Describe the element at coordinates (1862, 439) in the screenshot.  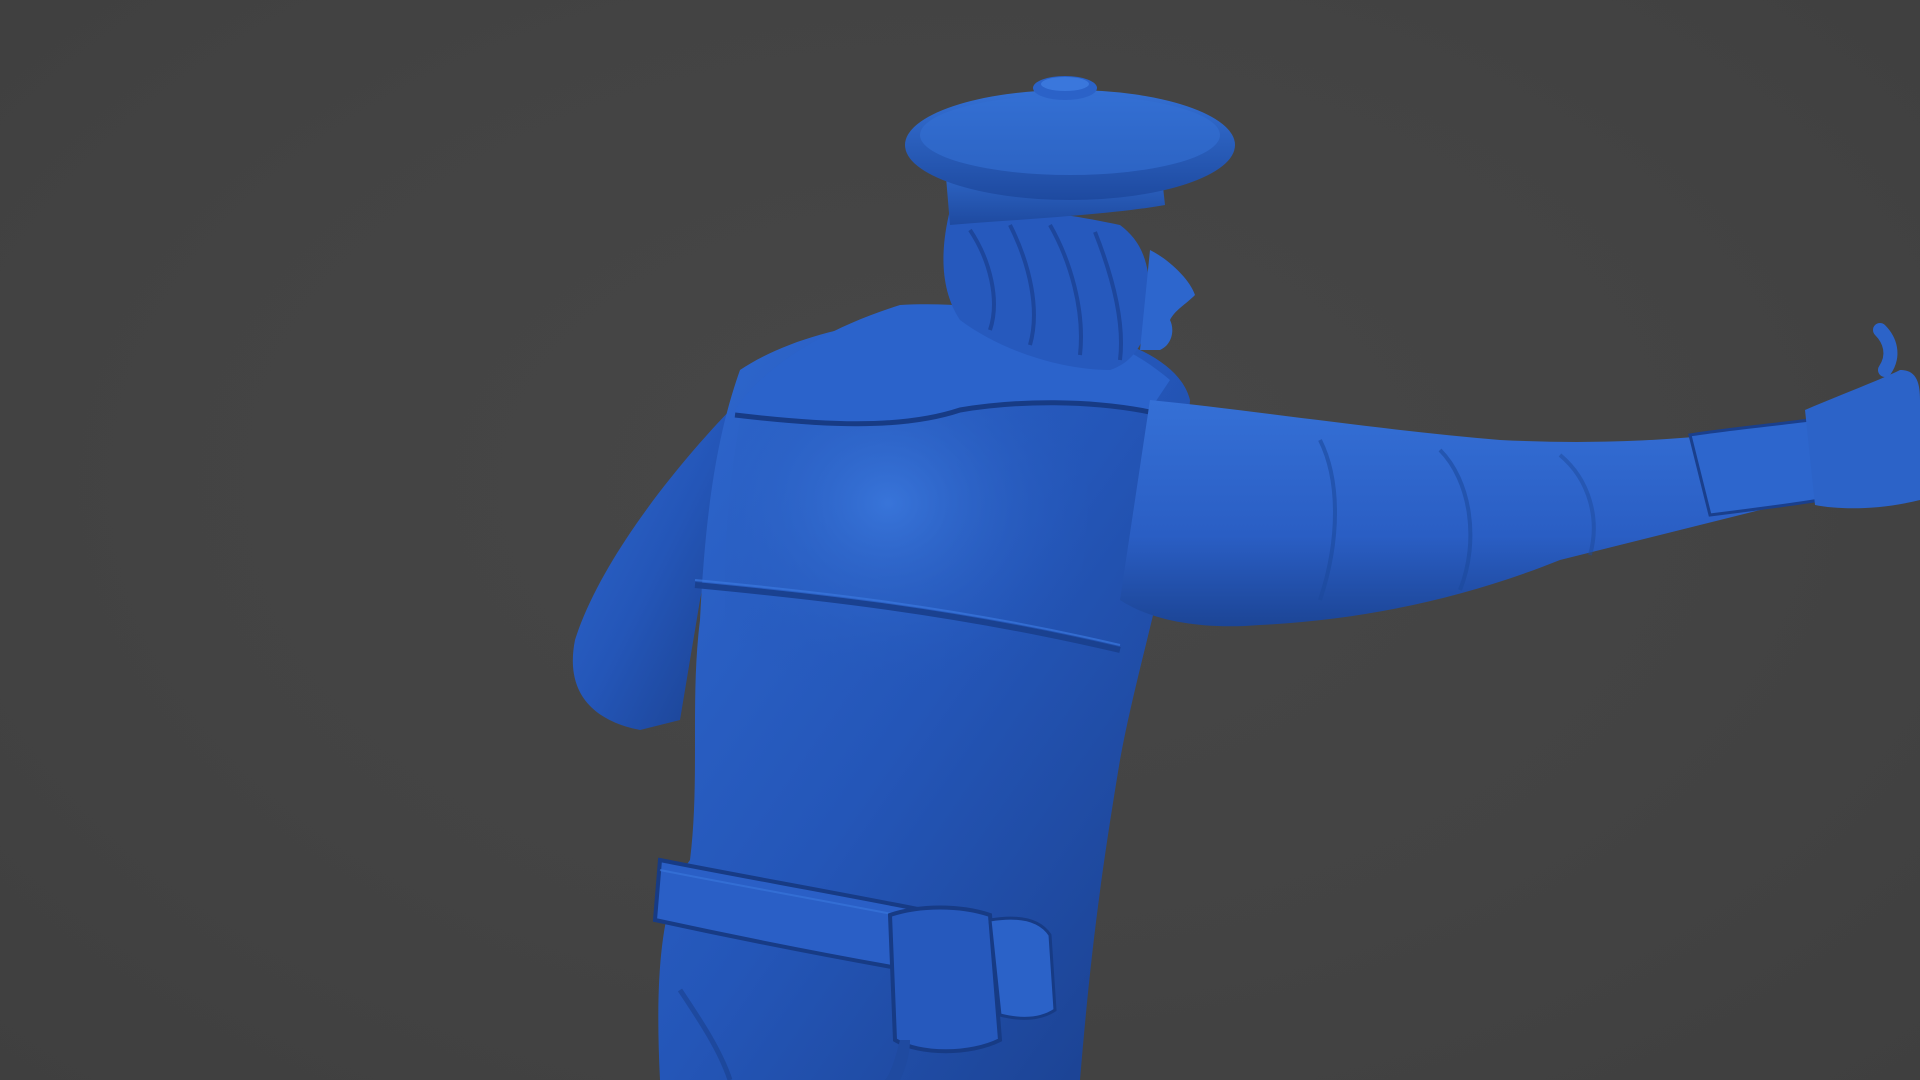
I see `hand` at that location.